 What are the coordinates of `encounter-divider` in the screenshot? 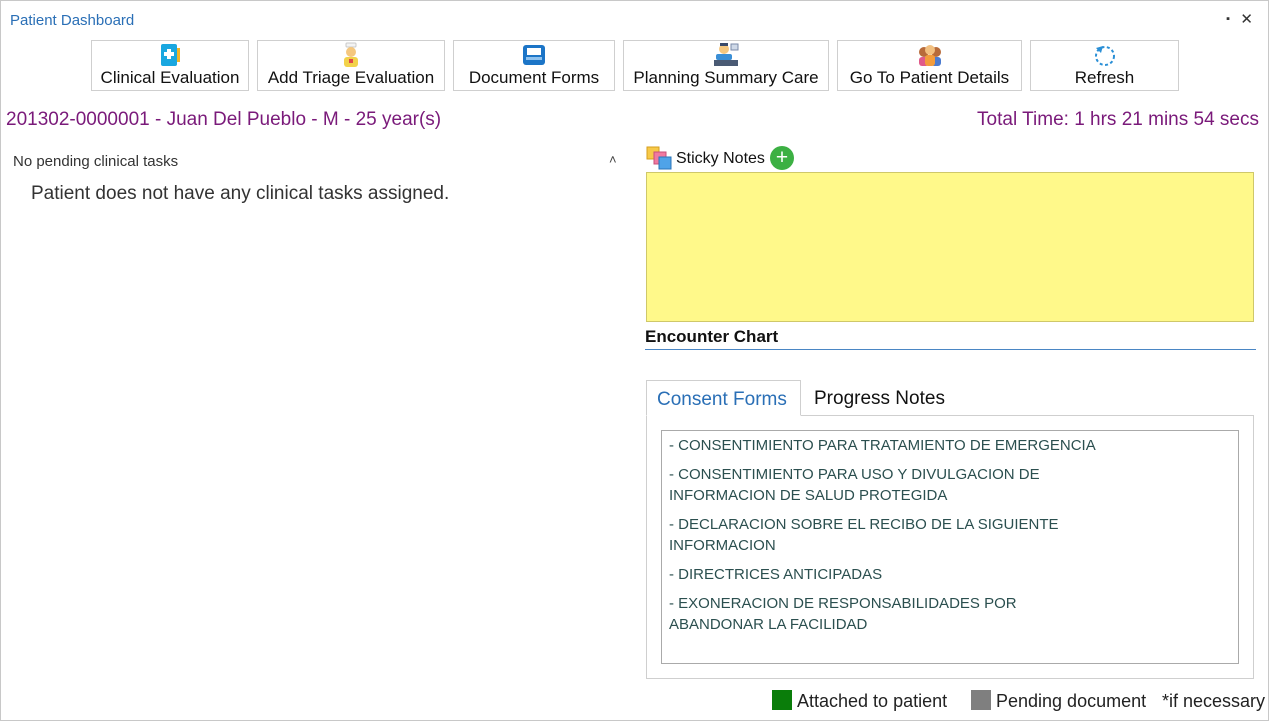 It's located at (950, 349).